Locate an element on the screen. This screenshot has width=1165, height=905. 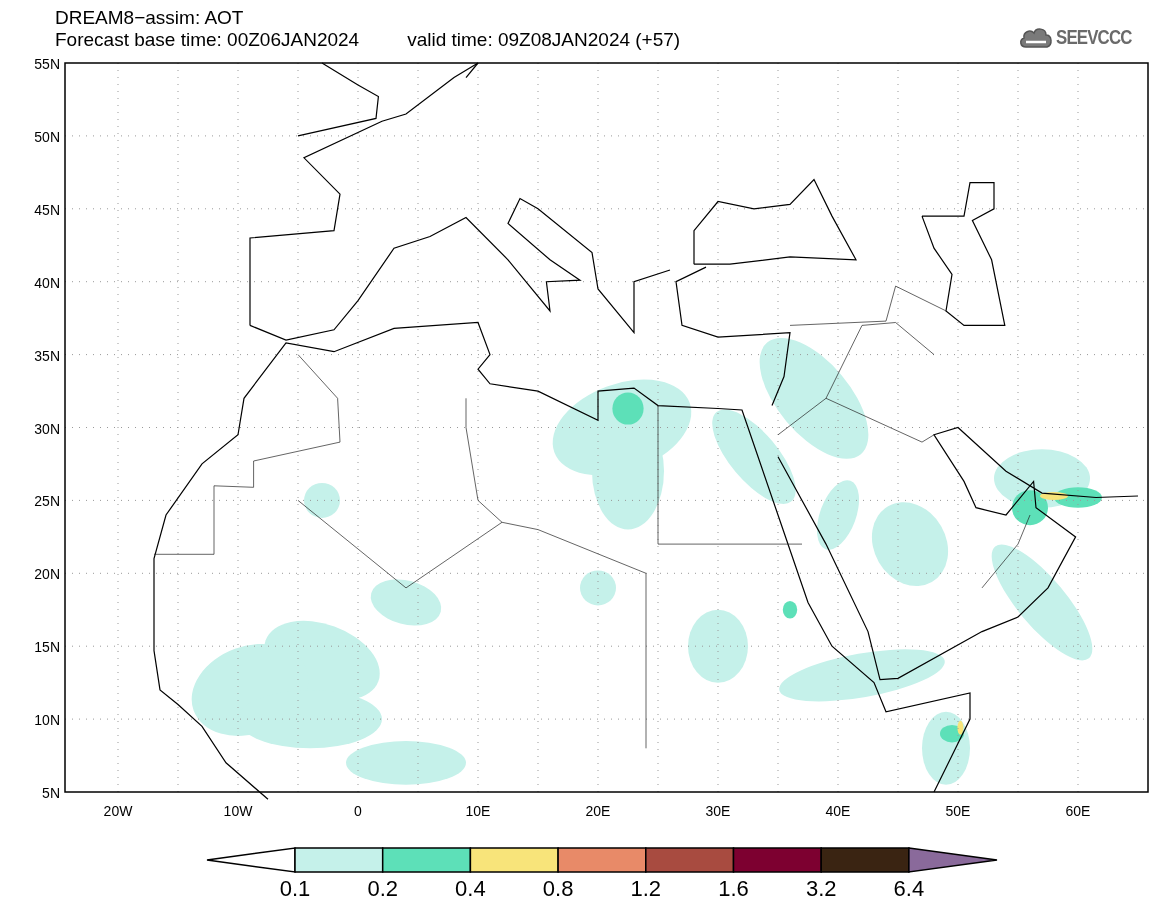
latitude-label: 5N is located at coordinates (51, 793).